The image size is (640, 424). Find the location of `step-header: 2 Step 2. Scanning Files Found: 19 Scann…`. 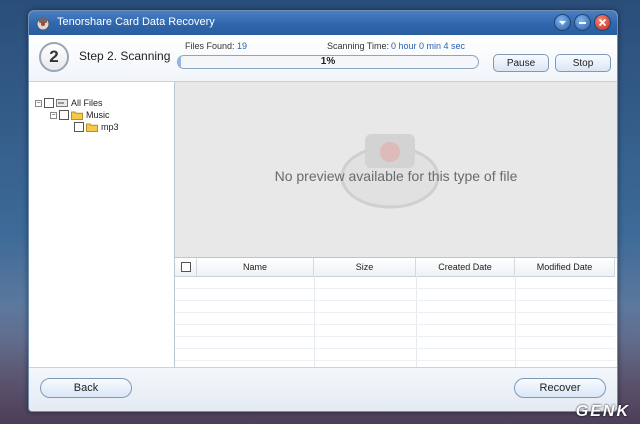

step-header: 2 Step 2. Scanning Files Found: 19 Scann… is located at coordinates (323, 58).